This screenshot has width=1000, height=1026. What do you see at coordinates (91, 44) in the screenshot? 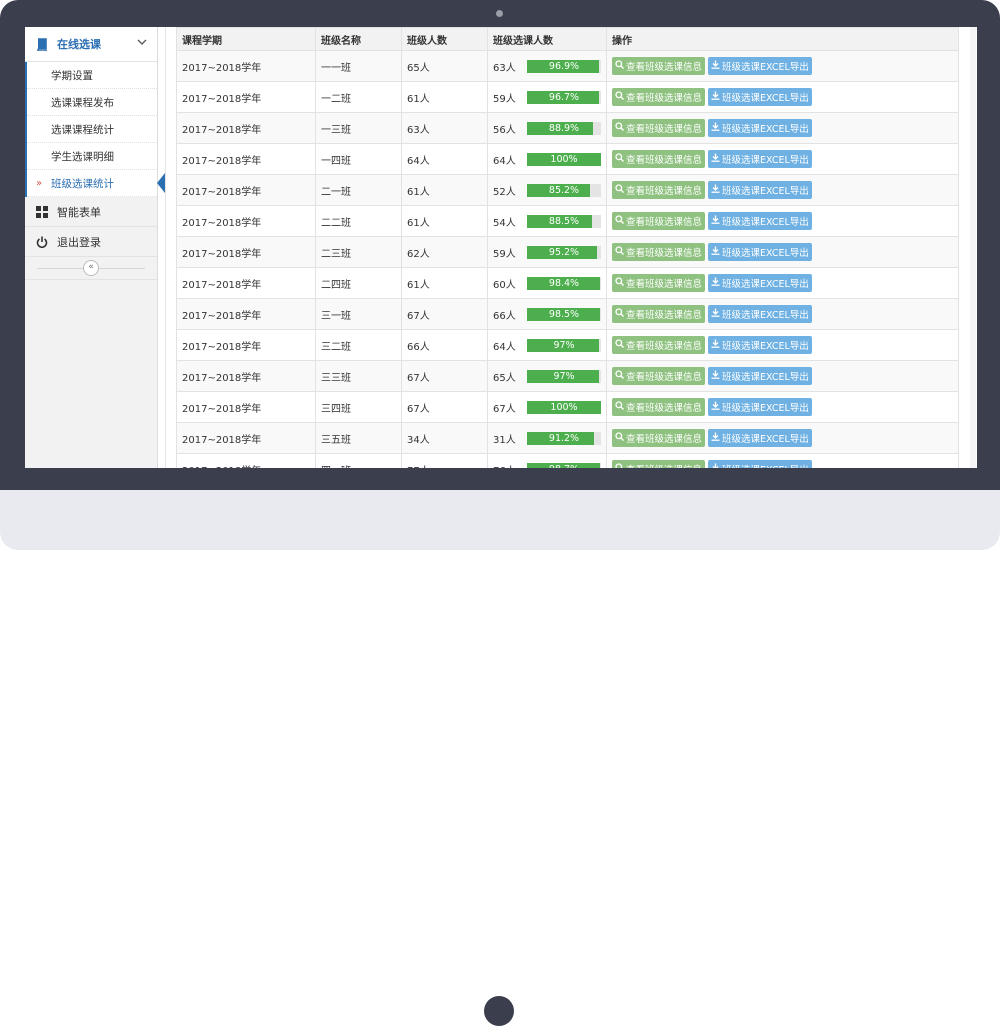
I see `nav-online-course: 在线选课` at bounding box center [91, 44].